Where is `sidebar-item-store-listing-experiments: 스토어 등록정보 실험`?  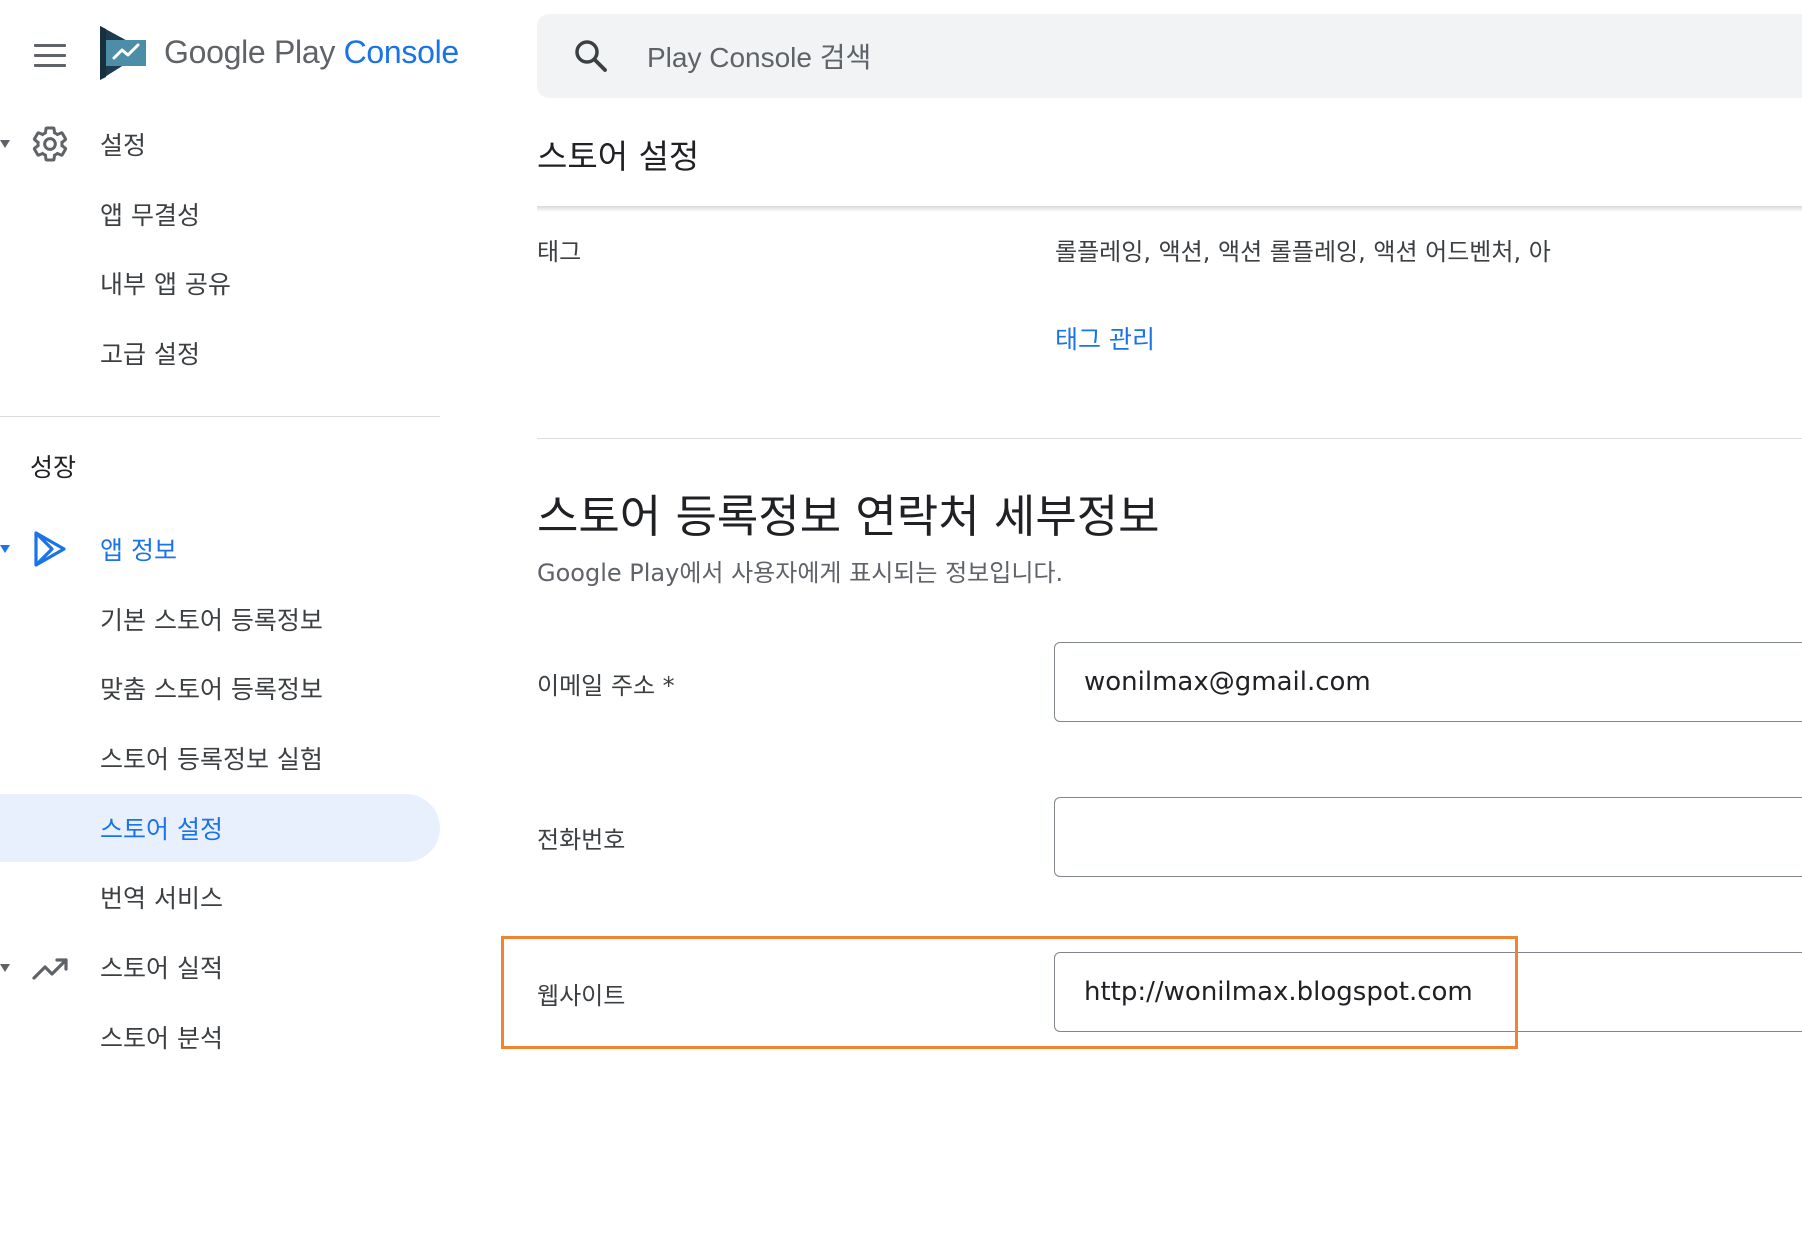
sidebar-item-store-listing-experiments: 스토어 등록정보 실험 is located at coordinates (211, 758).